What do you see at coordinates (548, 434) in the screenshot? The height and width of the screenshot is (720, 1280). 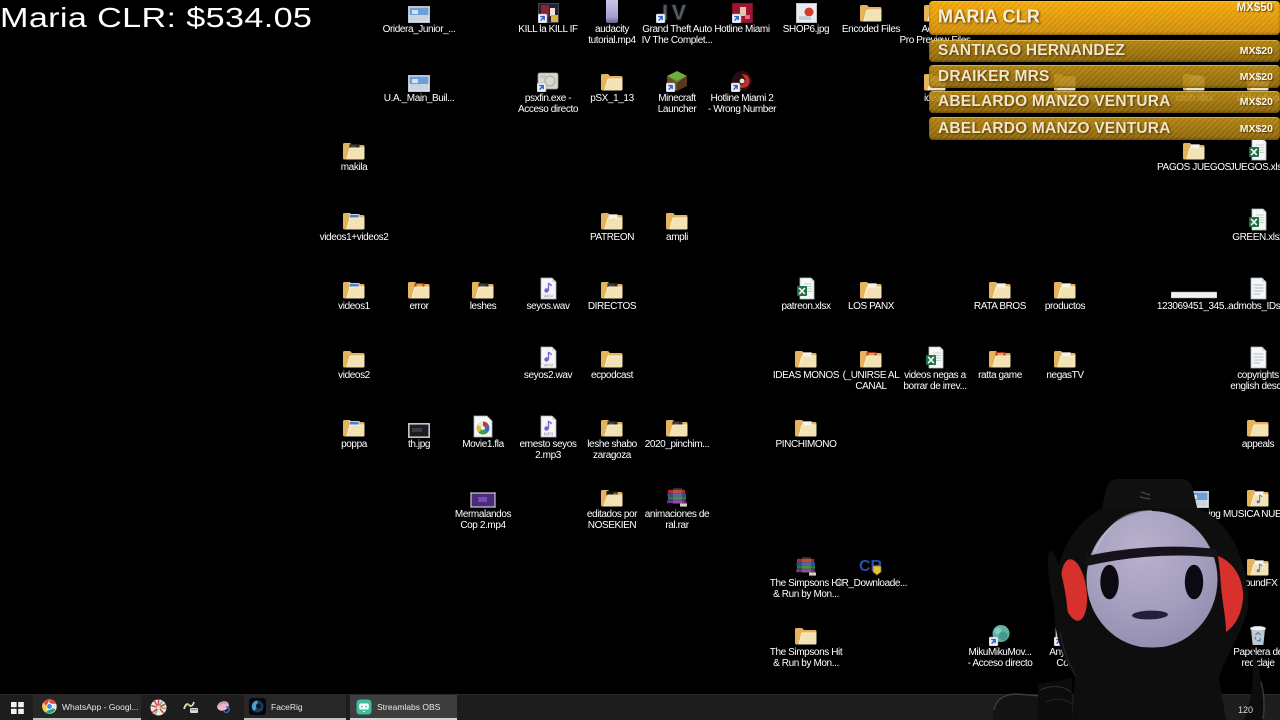 I see `svg-text: MP3` at bounding box center [548, 434].